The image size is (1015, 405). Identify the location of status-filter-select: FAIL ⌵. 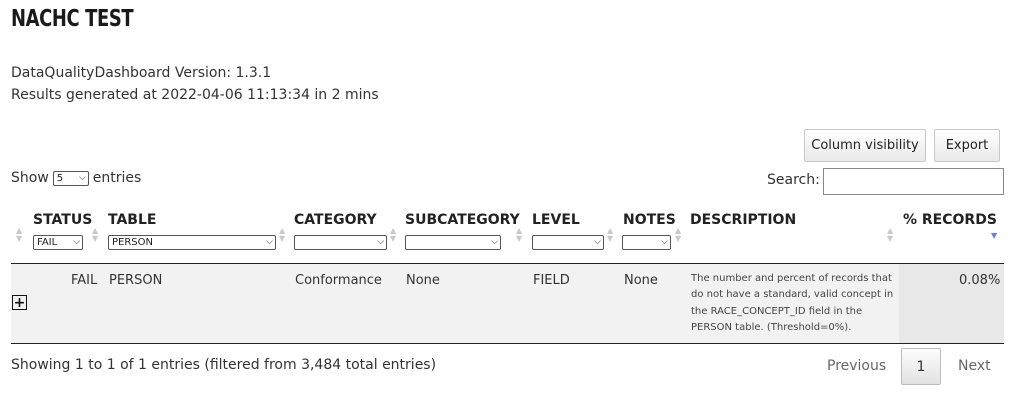
(58, 242).